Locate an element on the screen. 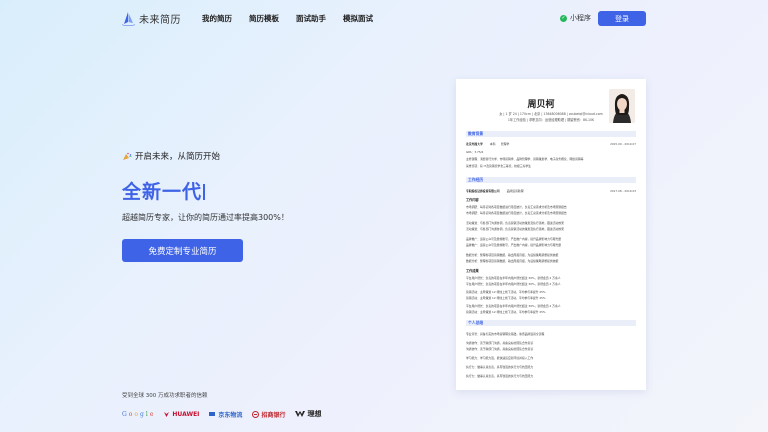  avatar-portrait-icon is located at coordinates (622, 106).